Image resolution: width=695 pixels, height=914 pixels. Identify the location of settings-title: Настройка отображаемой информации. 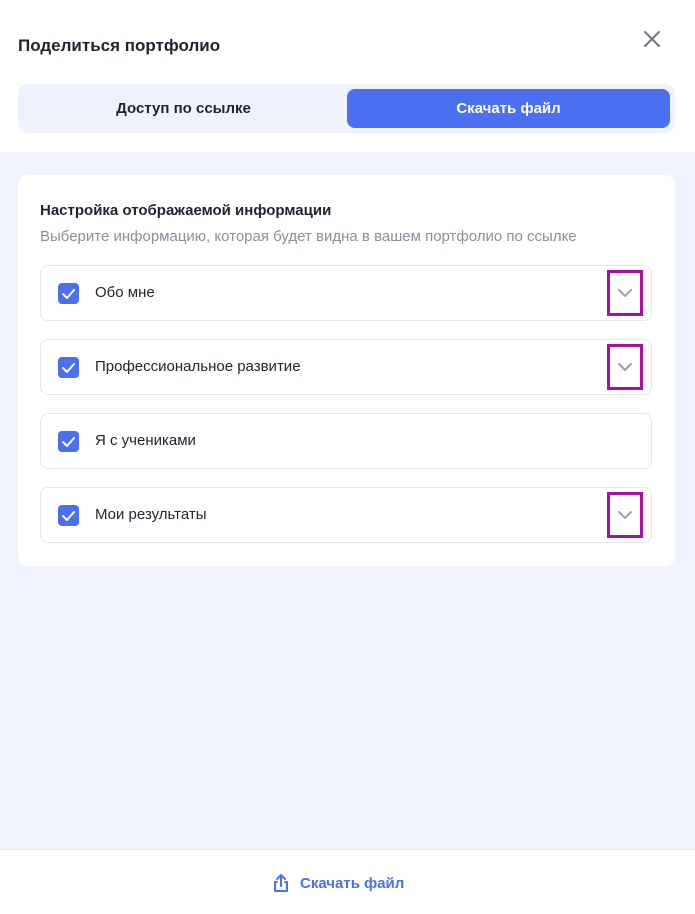
(186, 210).